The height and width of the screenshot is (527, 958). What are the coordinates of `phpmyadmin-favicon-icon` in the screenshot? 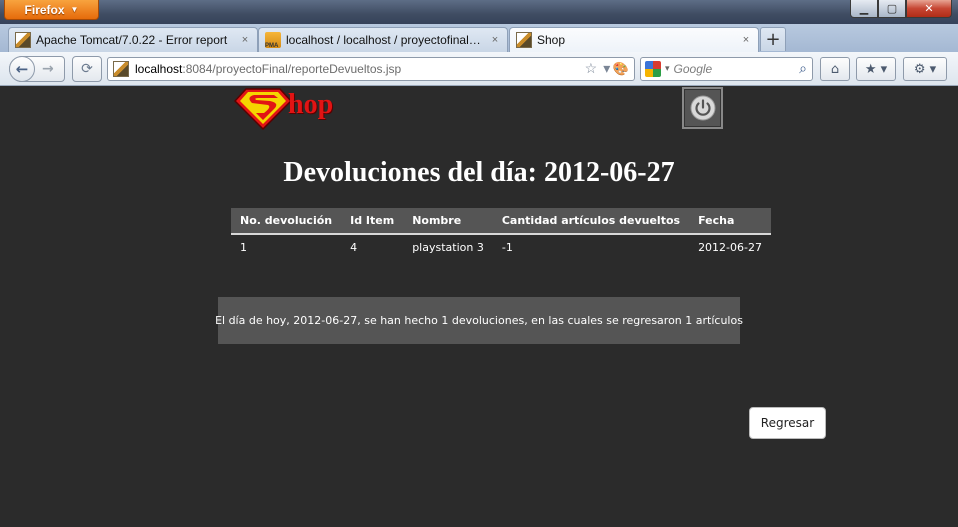 It's located at (273, 40).